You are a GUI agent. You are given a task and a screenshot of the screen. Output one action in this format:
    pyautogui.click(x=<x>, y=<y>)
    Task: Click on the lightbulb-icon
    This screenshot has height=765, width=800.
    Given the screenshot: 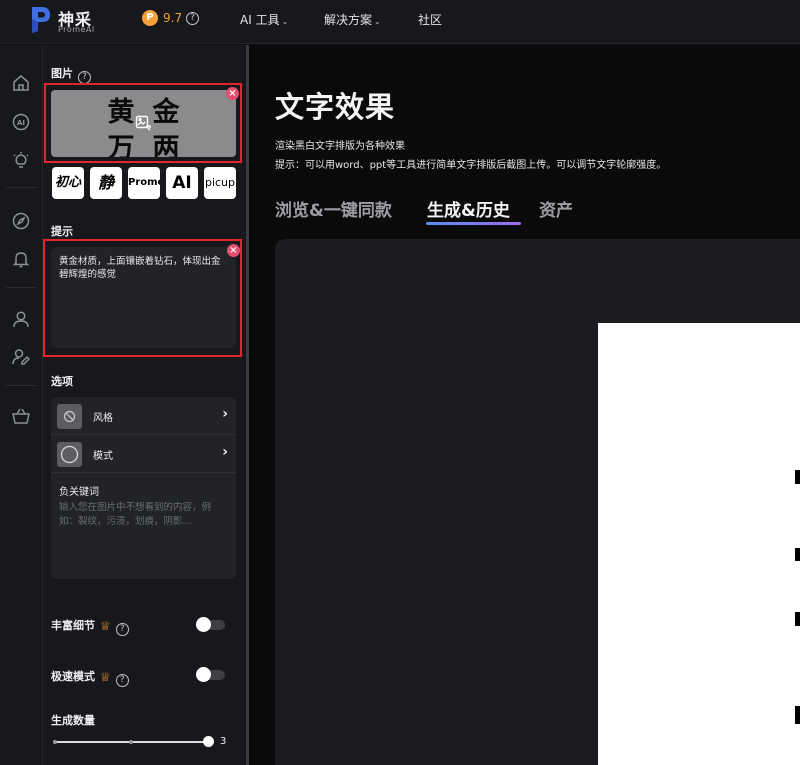 What is the action you would take?
    pyautogui.click(x=21, y=161)
    